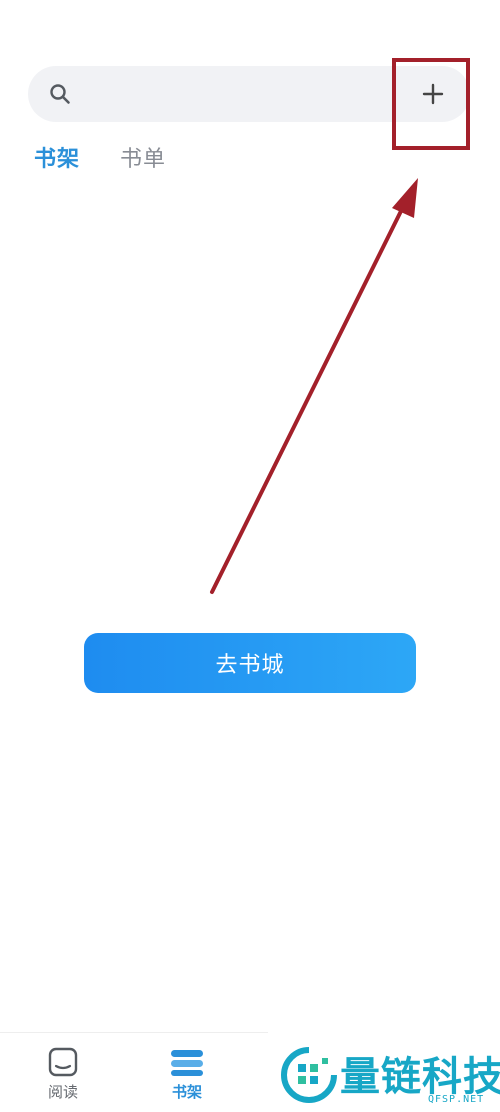 This screenshot has height=1112, width=500. I want to click on watermark-logo-icon, so click(309, 1075).